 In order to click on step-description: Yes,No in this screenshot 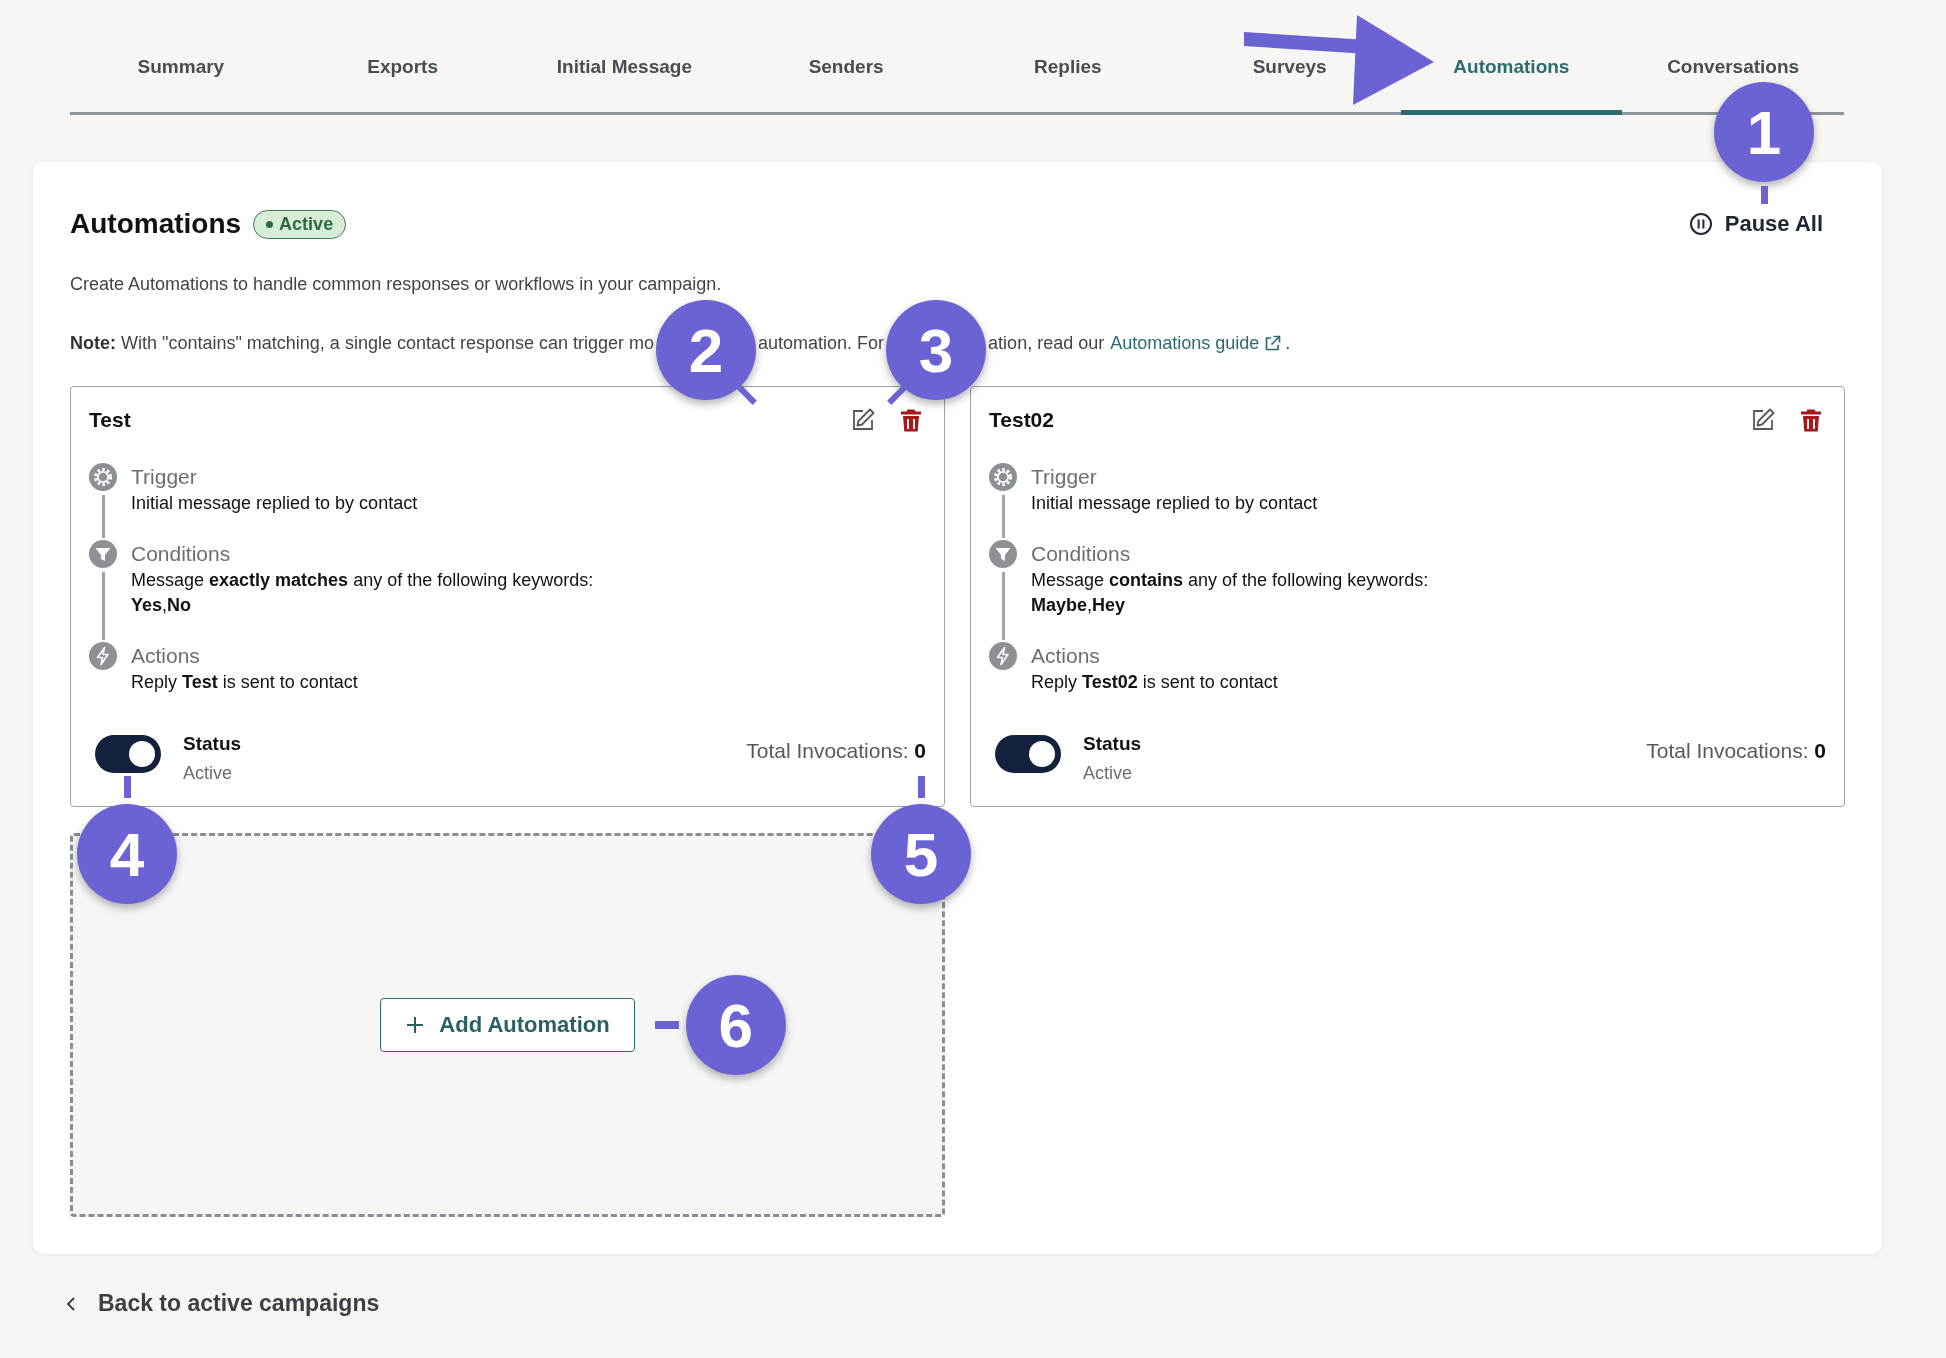, I will do `click(162, 605)`.